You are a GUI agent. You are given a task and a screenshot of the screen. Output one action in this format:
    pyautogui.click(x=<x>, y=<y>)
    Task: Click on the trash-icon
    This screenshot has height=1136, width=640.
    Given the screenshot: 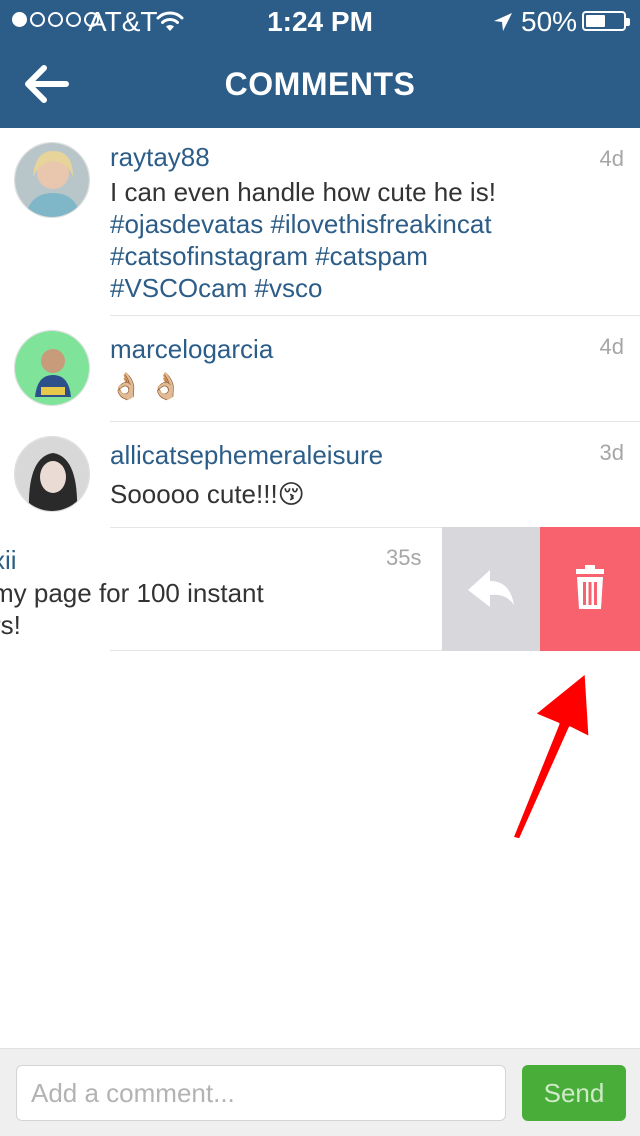 What is the action you would take?
    pyautogui.click(x=590, y=587)
    